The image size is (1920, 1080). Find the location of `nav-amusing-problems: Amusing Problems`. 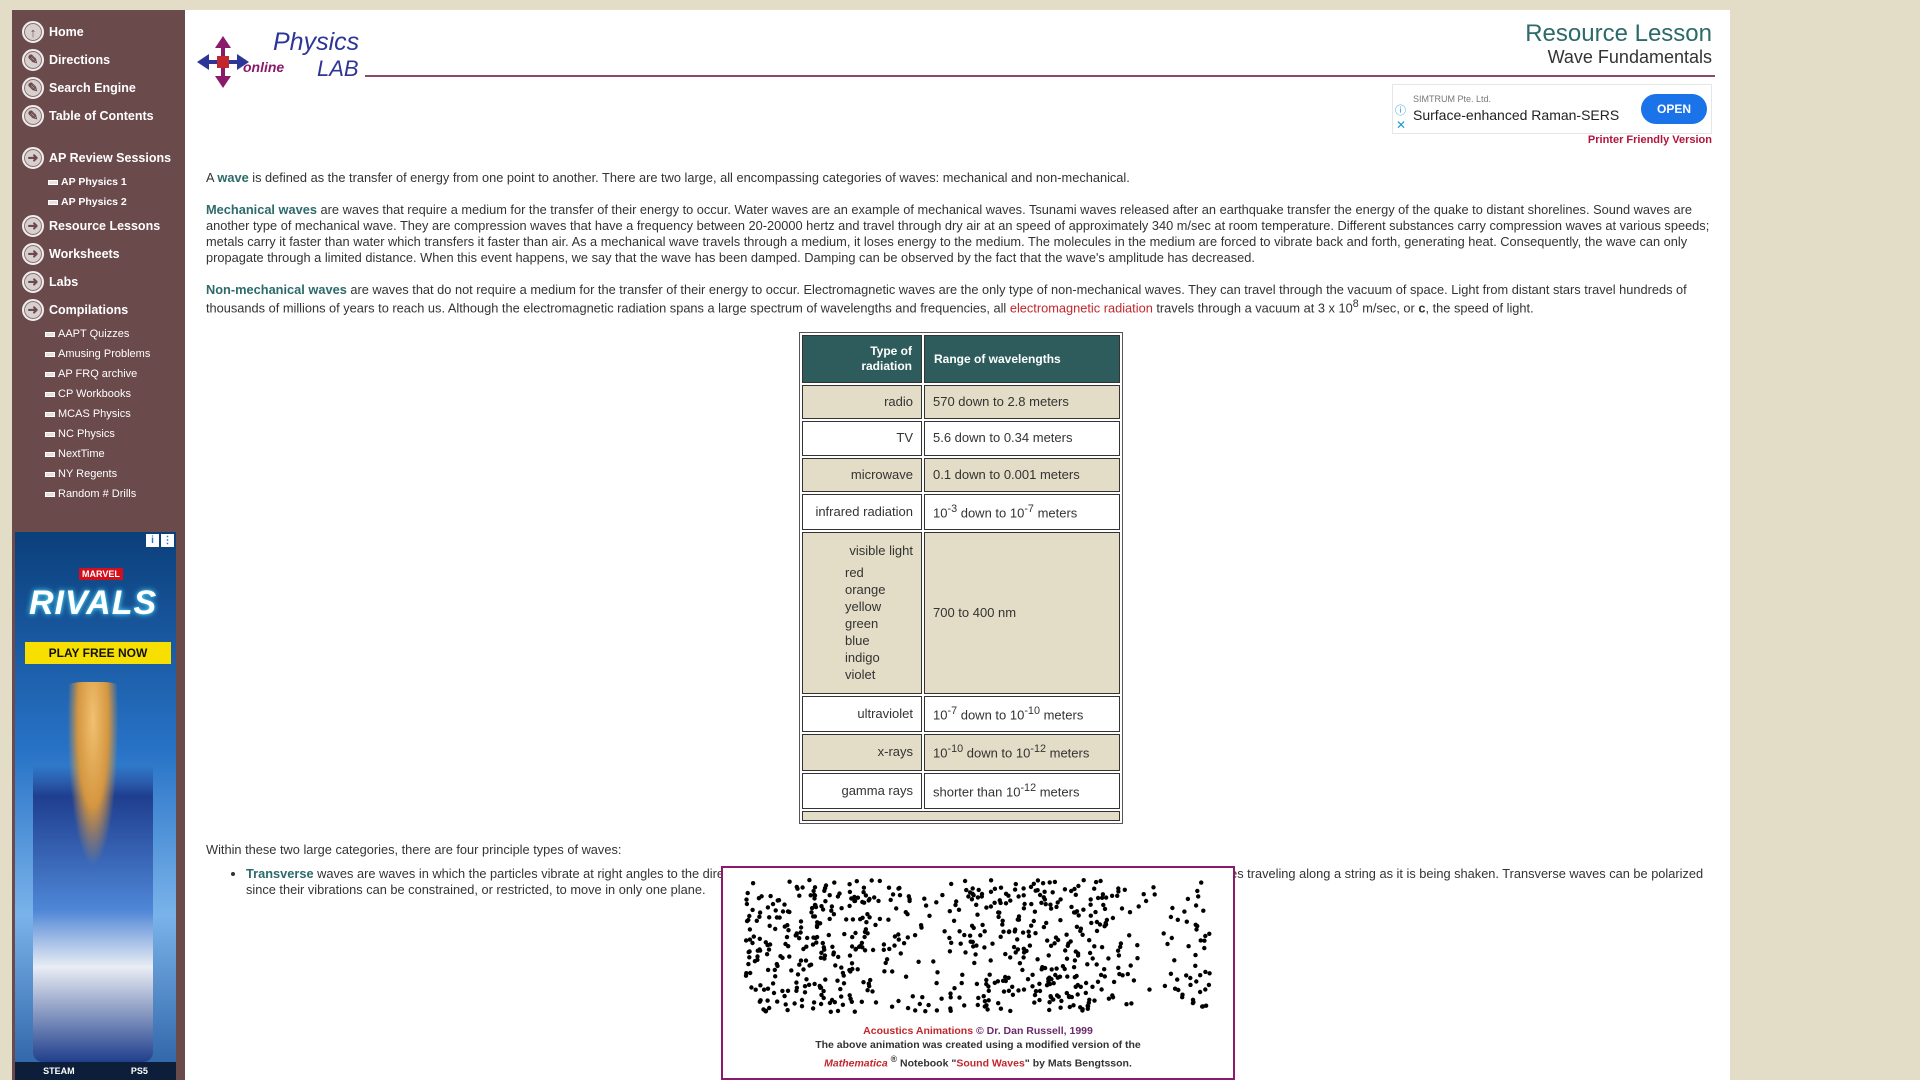

nav-amusing-problems: Amusing Problems is located at coordinates (98, 354).